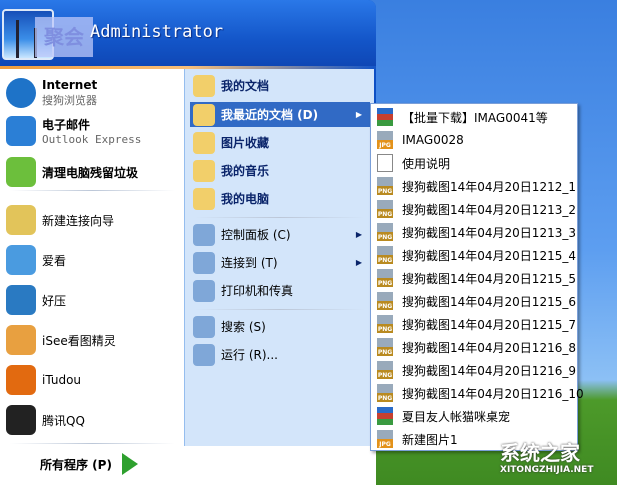  Describe the element at coordinates (21, 420) in the screenshot. I see `qq-penguin-icon` at that location.